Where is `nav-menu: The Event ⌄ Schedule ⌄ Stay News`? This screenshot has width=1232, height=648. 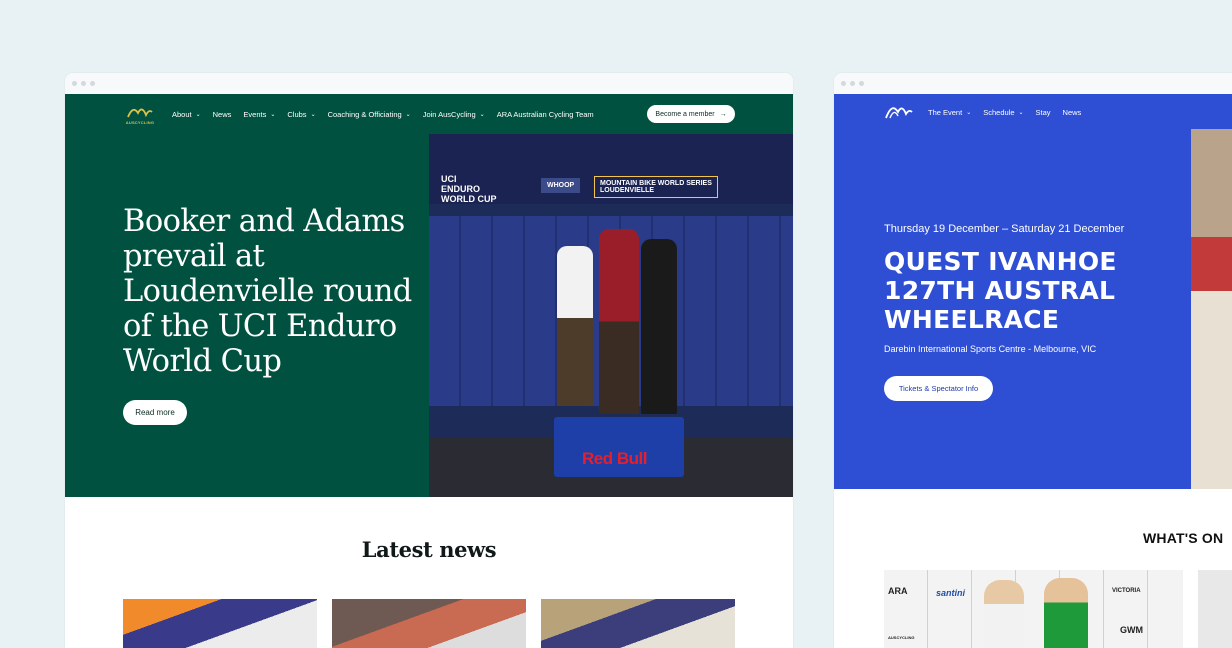
nav-menu: The Event ⌄ Schedule ⌄ Stay News is located at coordinates (1010, 112).